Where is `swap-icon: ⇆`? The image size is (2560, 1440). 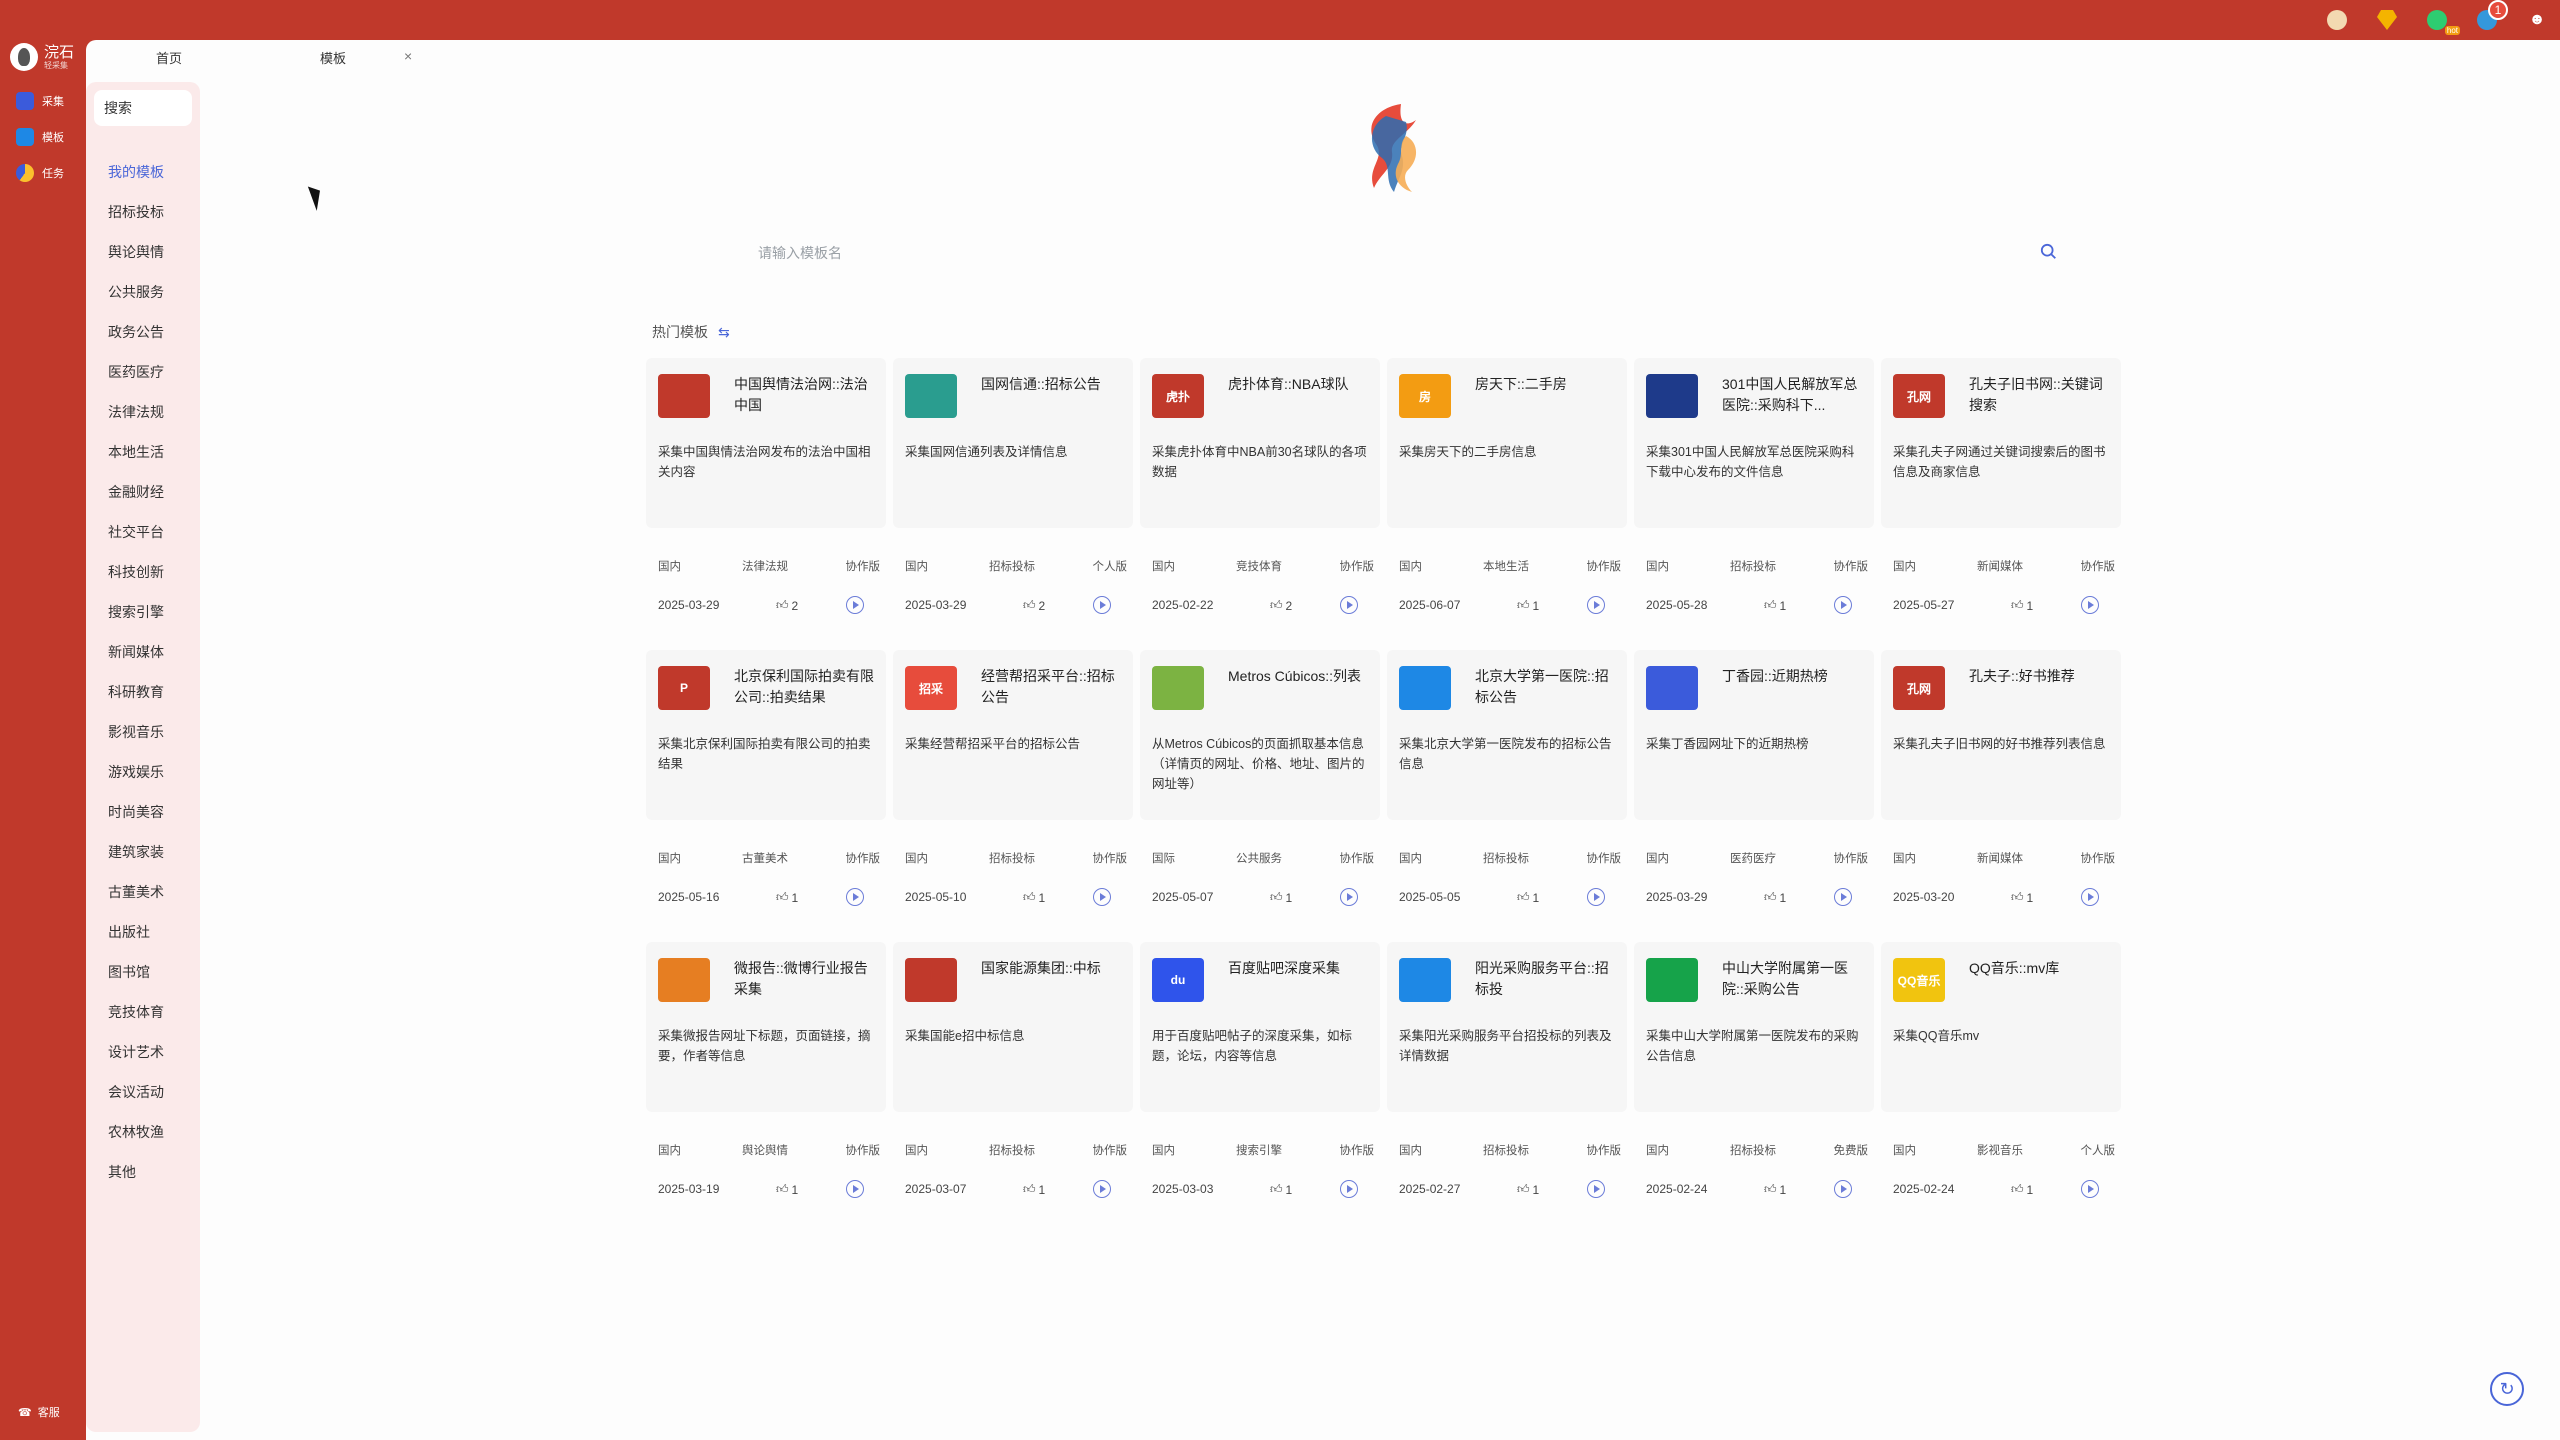 swap-icon: ⇆ is located at coordinates (724, 332).